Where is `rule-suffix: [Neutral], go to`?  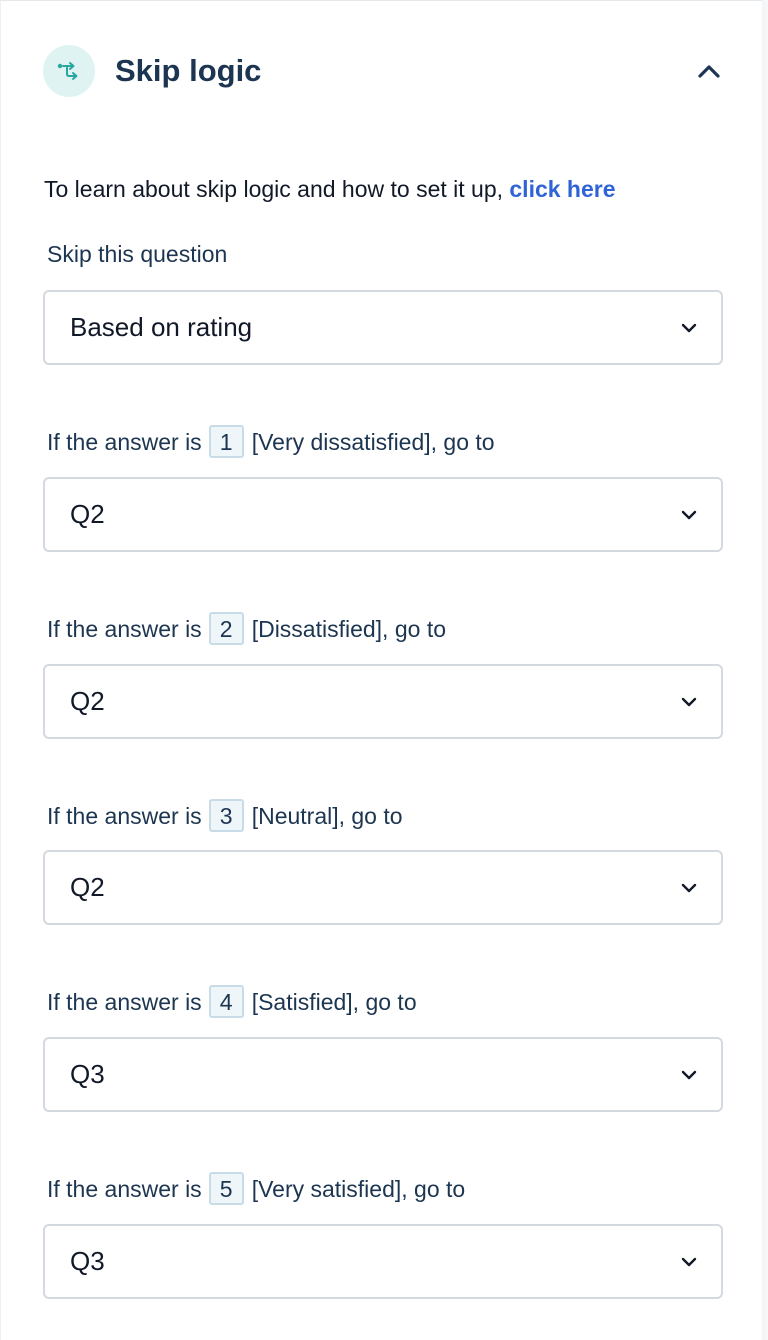 rule-suffix: [Neutral], go to is located at coordinates (327, 815).